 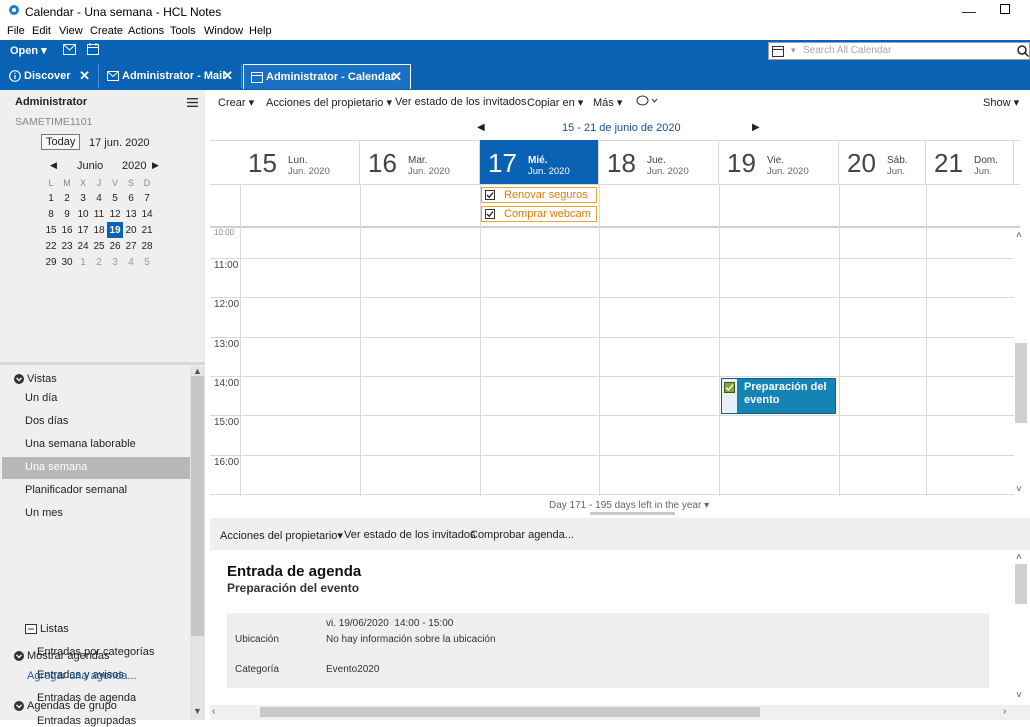 What do you see at coordinates (260, 31) in the screenshot?
I see `menu-help: Help` at bounding box center [260, 31].